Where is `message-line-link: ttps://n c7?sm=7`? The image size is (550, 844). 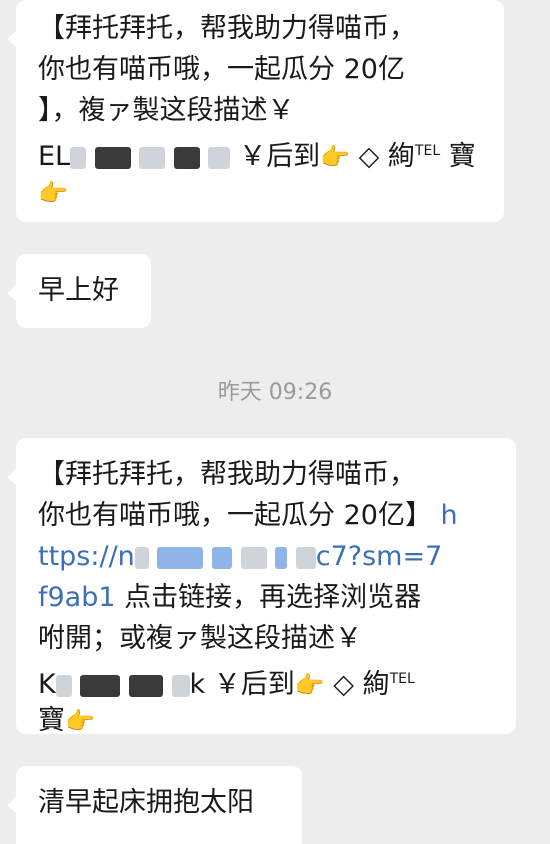 message-line-link: ttps://n c7?sm=7 is located at coordinates (277, 556).